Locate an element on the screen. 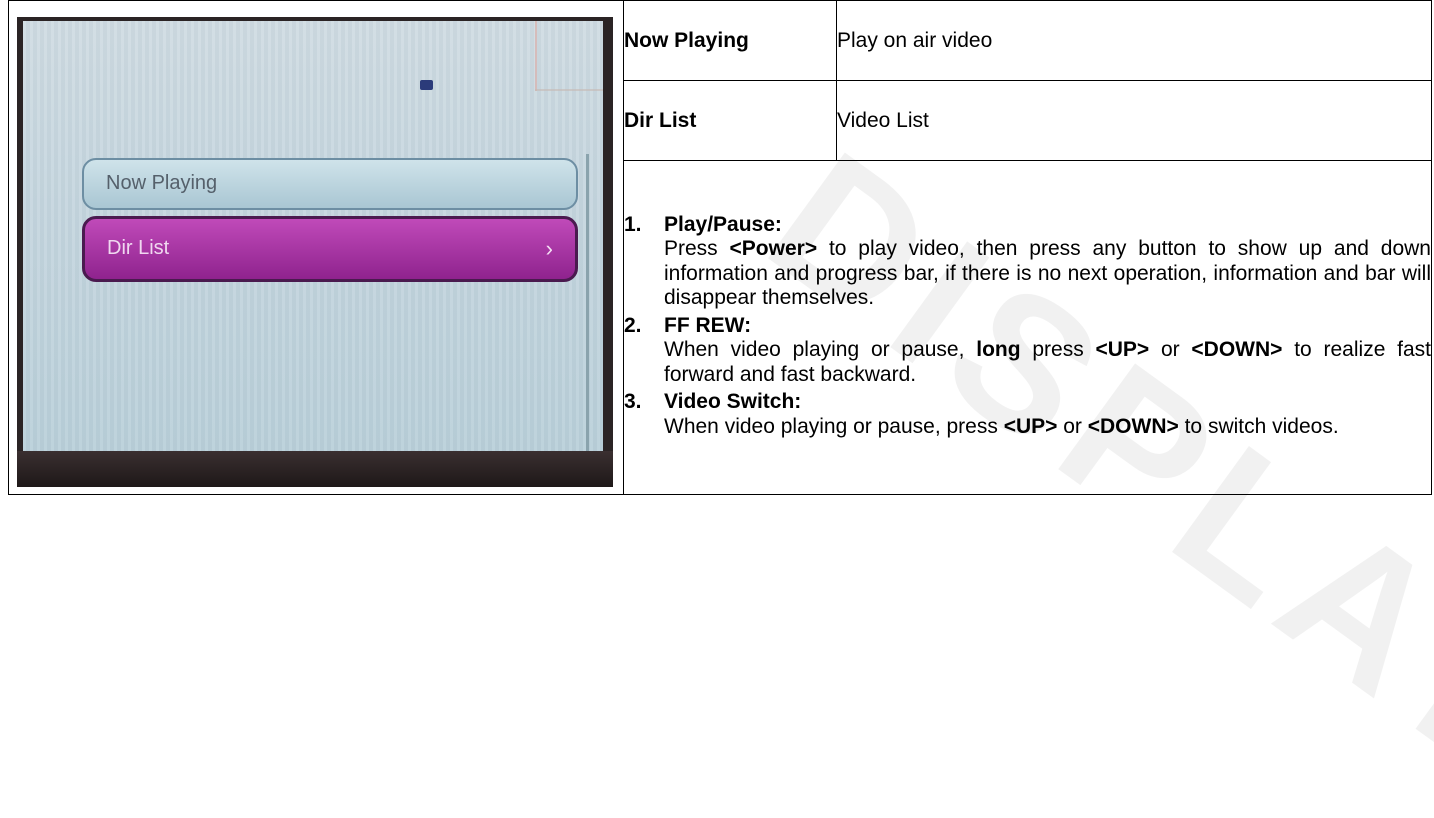  menu-item-label: Now Playing is located at coordinates (162, 183).